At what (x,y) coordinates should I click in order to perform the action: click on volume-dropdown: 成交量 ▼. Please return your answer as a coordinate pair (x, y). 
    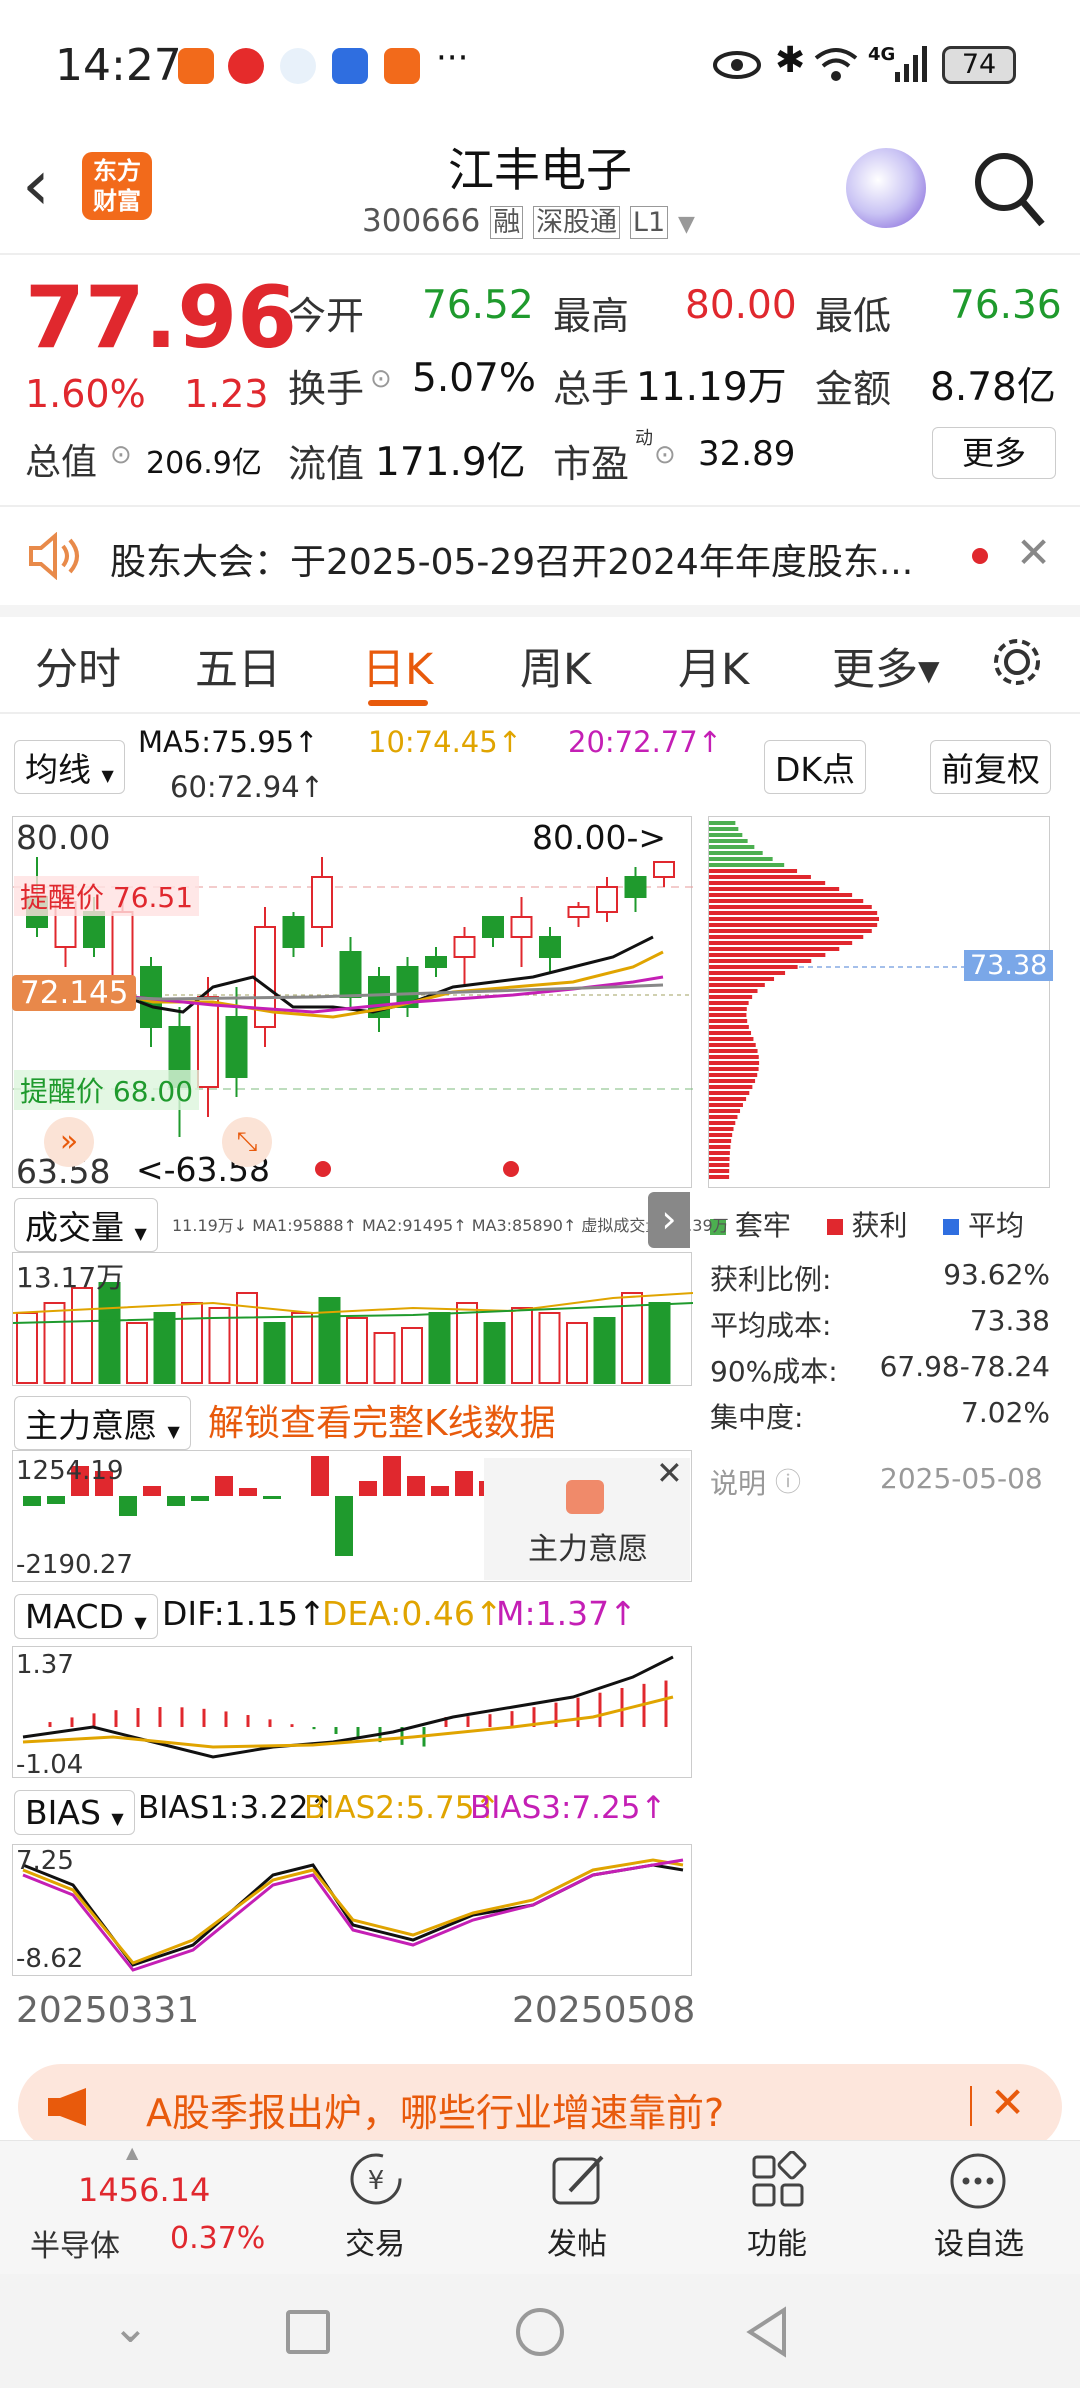
    Looking at the image, I should click on (86, 1225).